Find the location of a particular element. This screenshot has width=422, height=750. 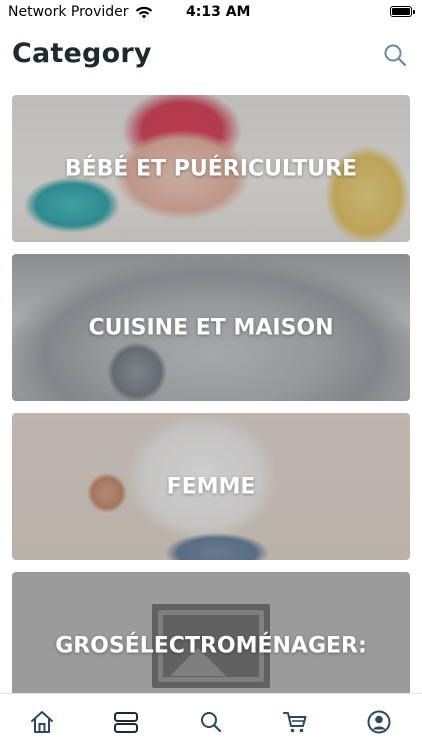

tab-categories is located at coordinates (126, 722).